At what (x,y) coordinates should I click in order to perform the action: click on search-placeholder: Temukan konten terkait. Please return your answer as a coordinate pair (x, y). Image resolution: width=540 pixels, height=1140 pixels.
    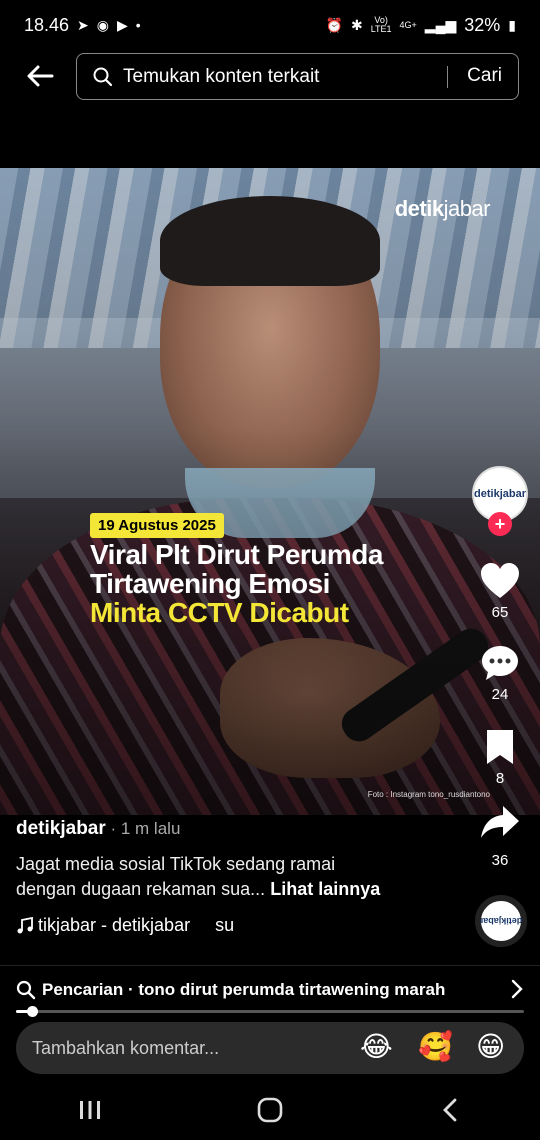
    Looking at the image, I should click on (221, 76).